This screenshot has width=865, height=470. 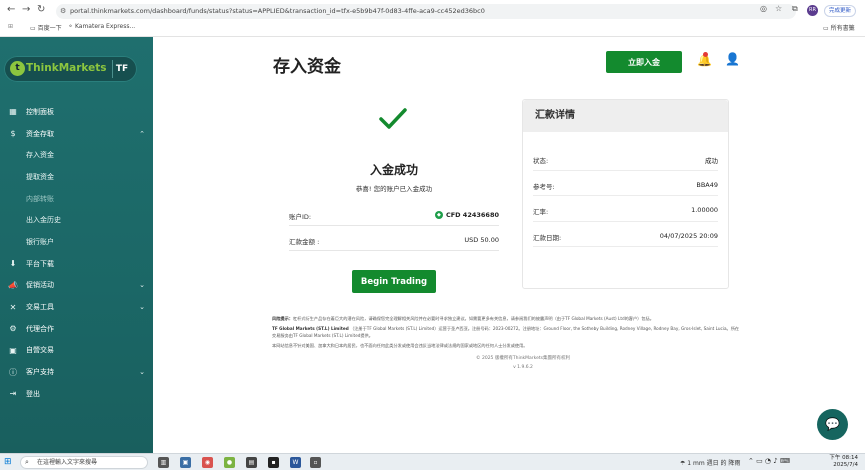 I want to click on reload-icon: ↻, so click(x=41, y=9).